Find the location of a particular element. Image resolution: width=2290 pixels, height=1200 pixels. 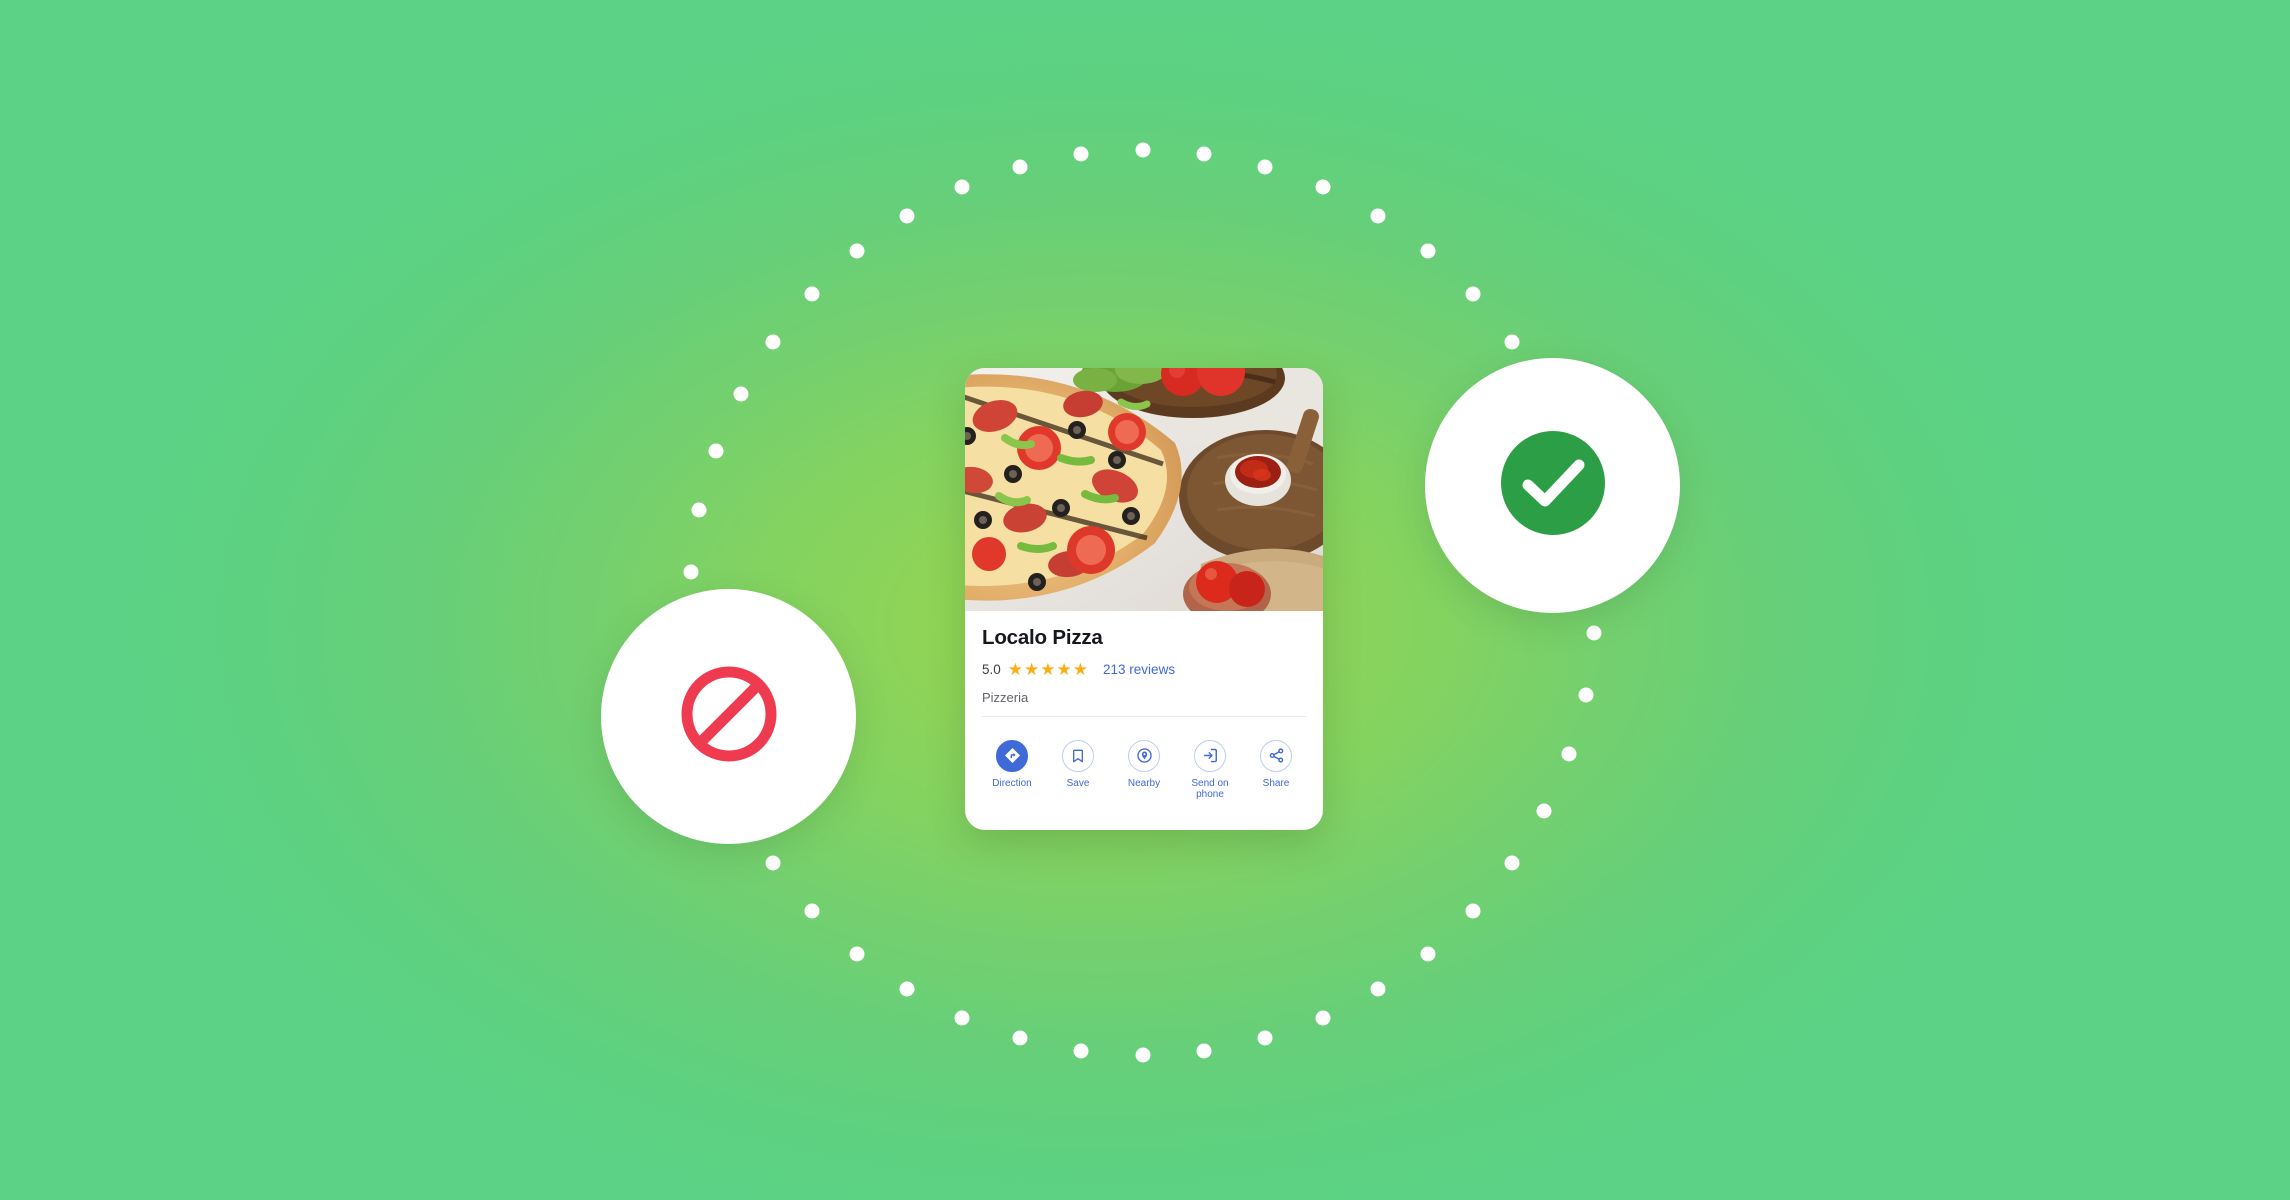

action-button-share: Share is located at coordinates (1276, 770).